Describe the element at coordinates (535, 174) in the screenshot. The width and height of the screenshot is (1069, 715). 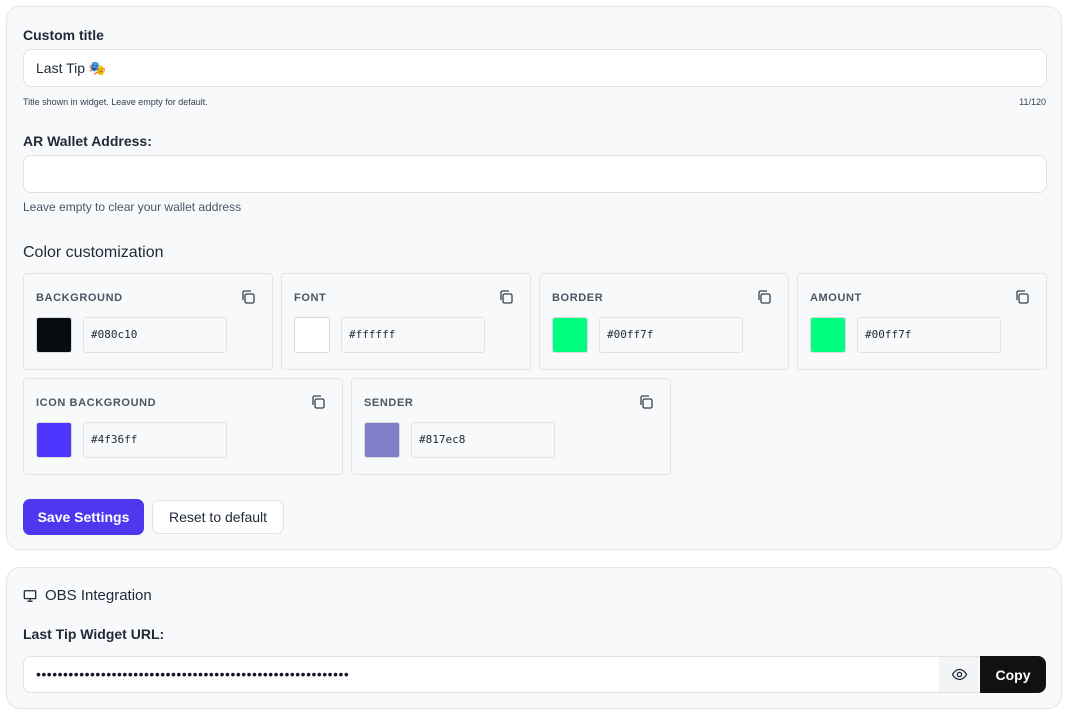
I see `wallet-address-input` at that location.